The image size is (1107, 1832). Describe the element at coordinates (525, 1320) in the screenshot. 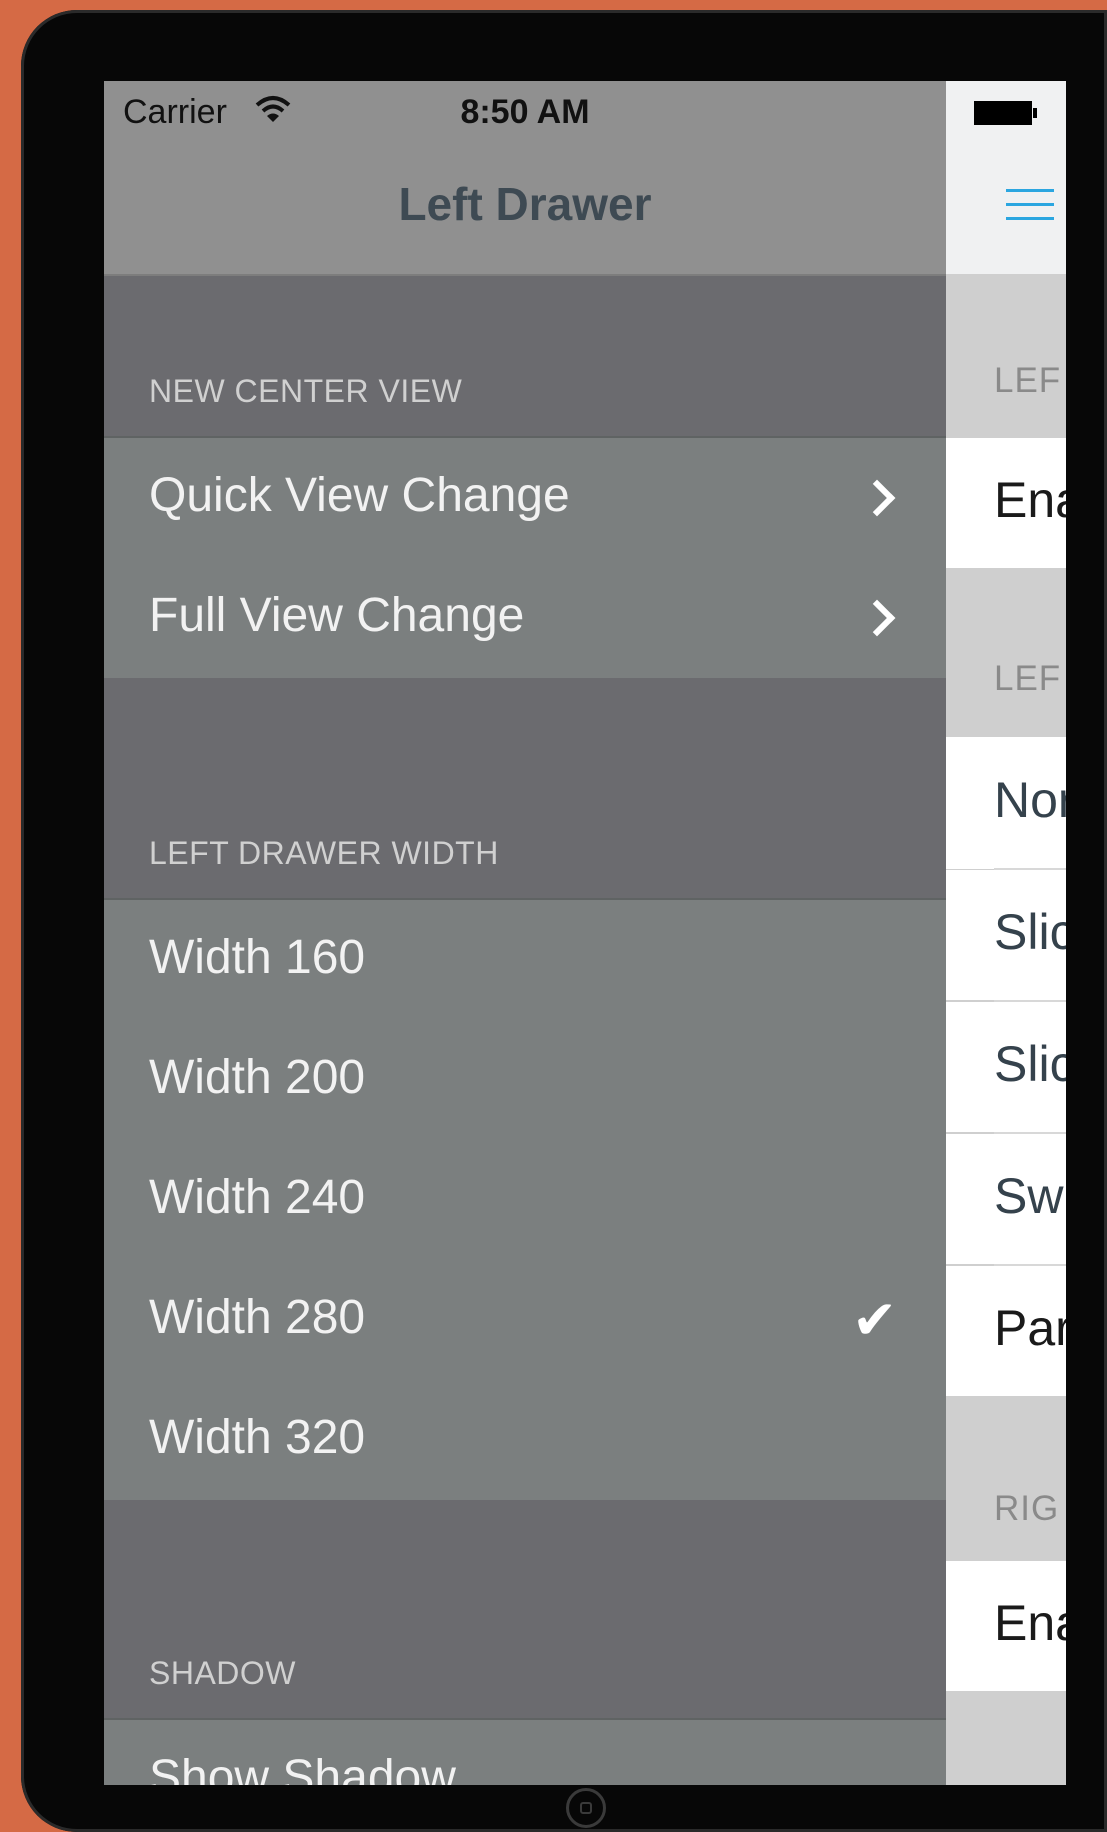

I see `width-280-row: Width 280 ✔` at that location.